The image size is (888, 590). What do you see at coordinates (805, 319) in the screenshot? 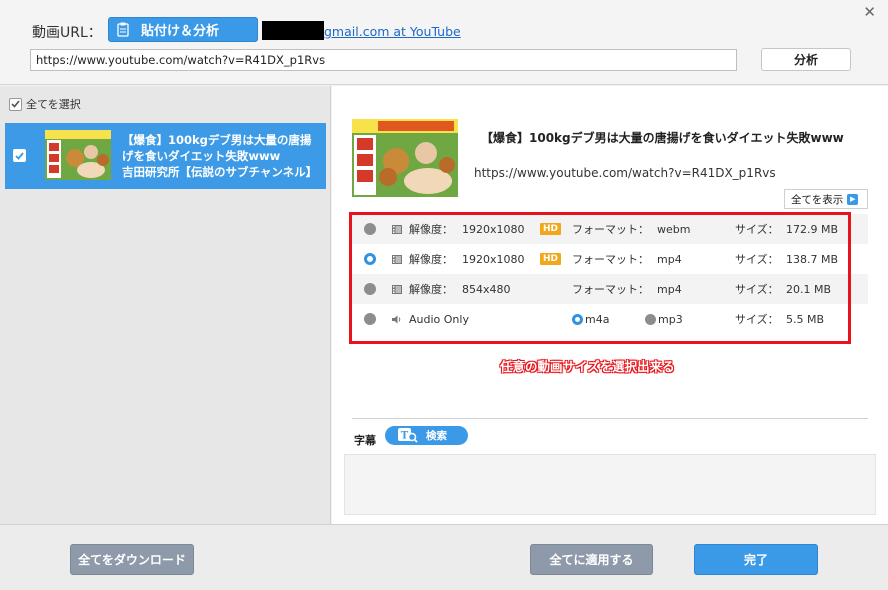
I see `size-value: 5.5 MB` at bounding box center [805, 319].